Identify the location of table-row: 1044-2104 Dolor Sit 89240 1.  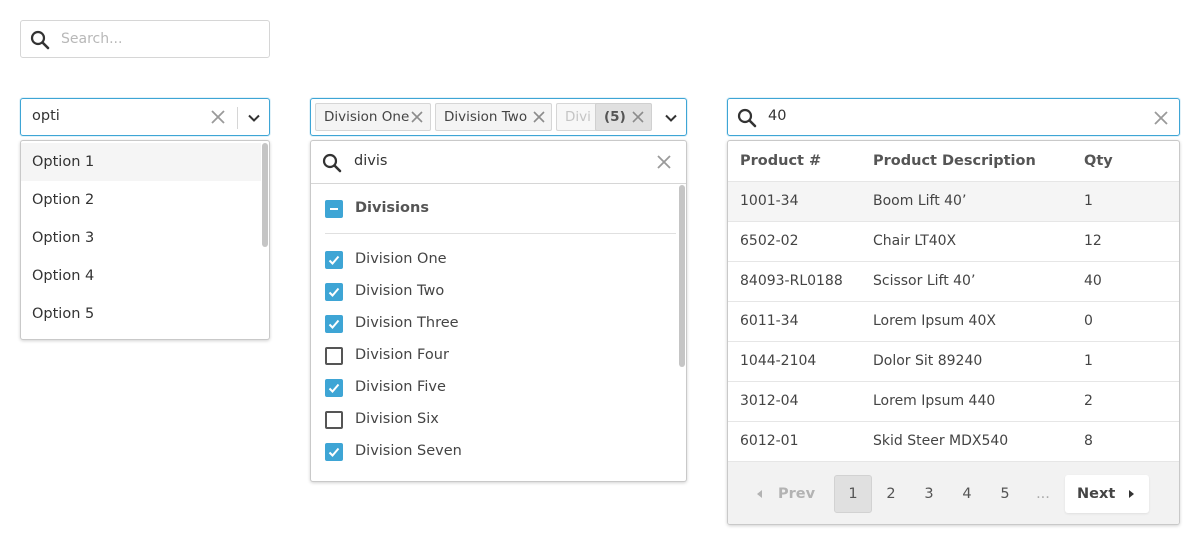
(953, 362).